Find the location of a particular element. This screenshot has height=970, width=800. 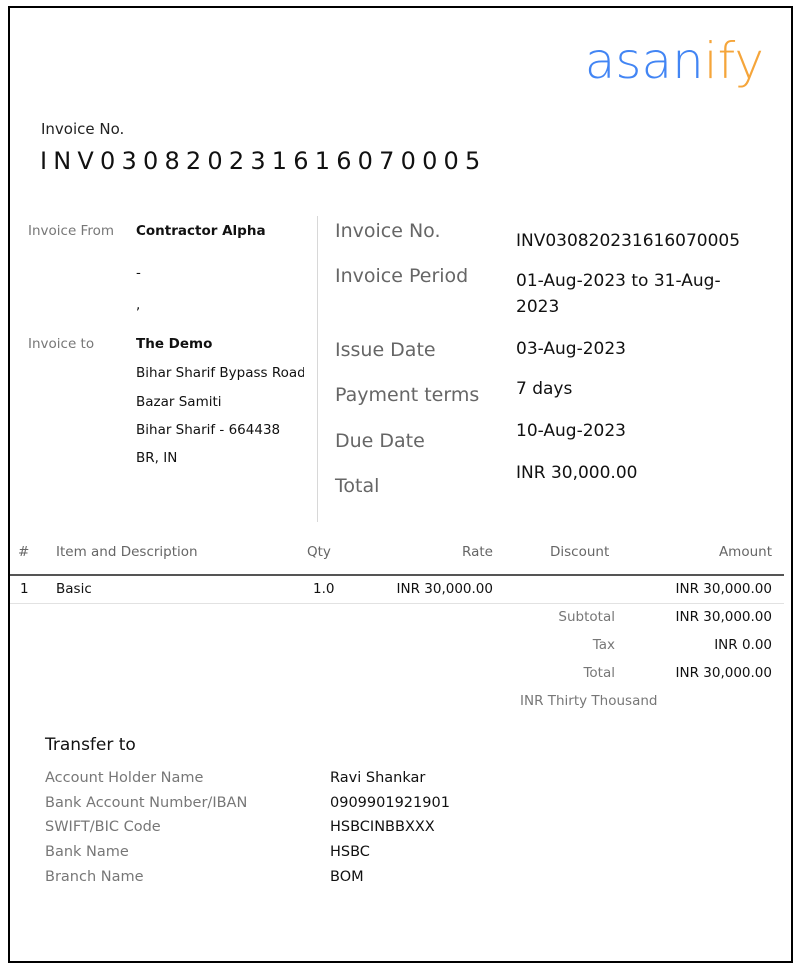

swift-code-label: SWIFT/BIC Code is located at coordinates (103, 827).